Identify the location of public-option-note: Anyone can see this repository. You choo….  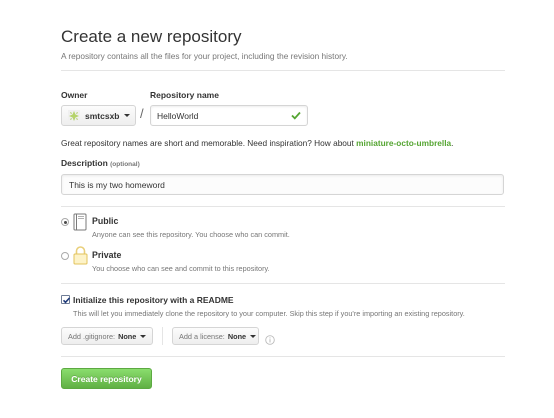
(191, 234).